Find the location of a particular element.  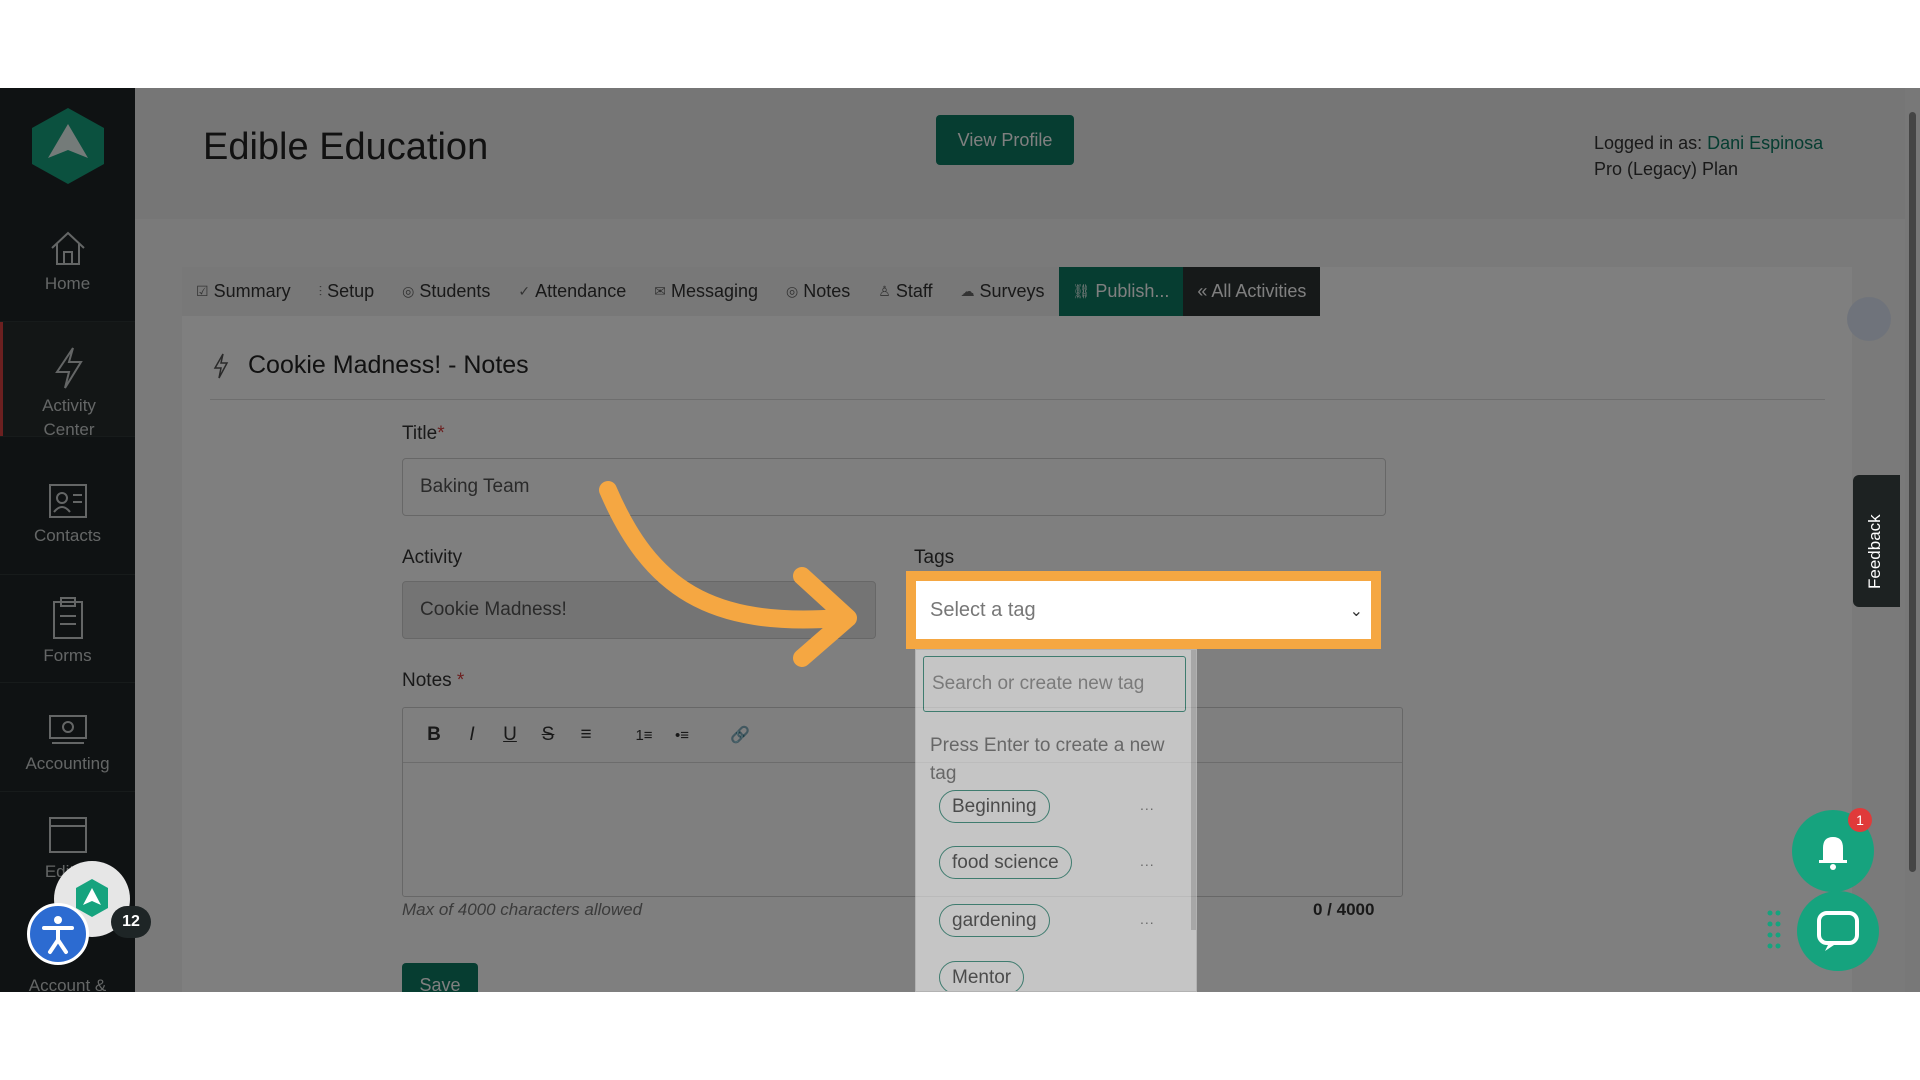

tag-search-input: Search or create new tag is located at coordinates (1054, 684).